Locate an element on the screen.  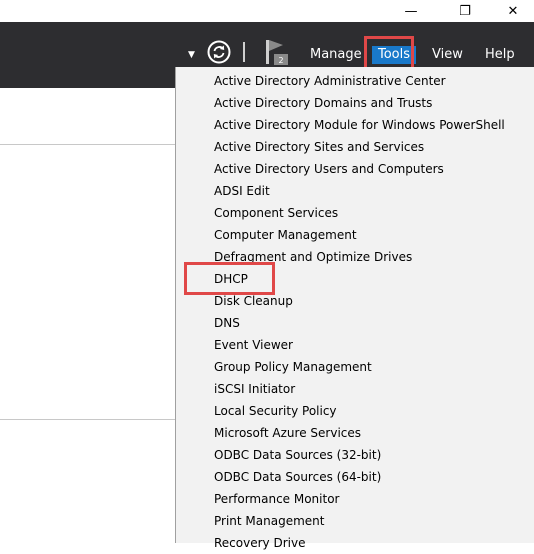
refresh-icon is located at coordinates (219, 52).